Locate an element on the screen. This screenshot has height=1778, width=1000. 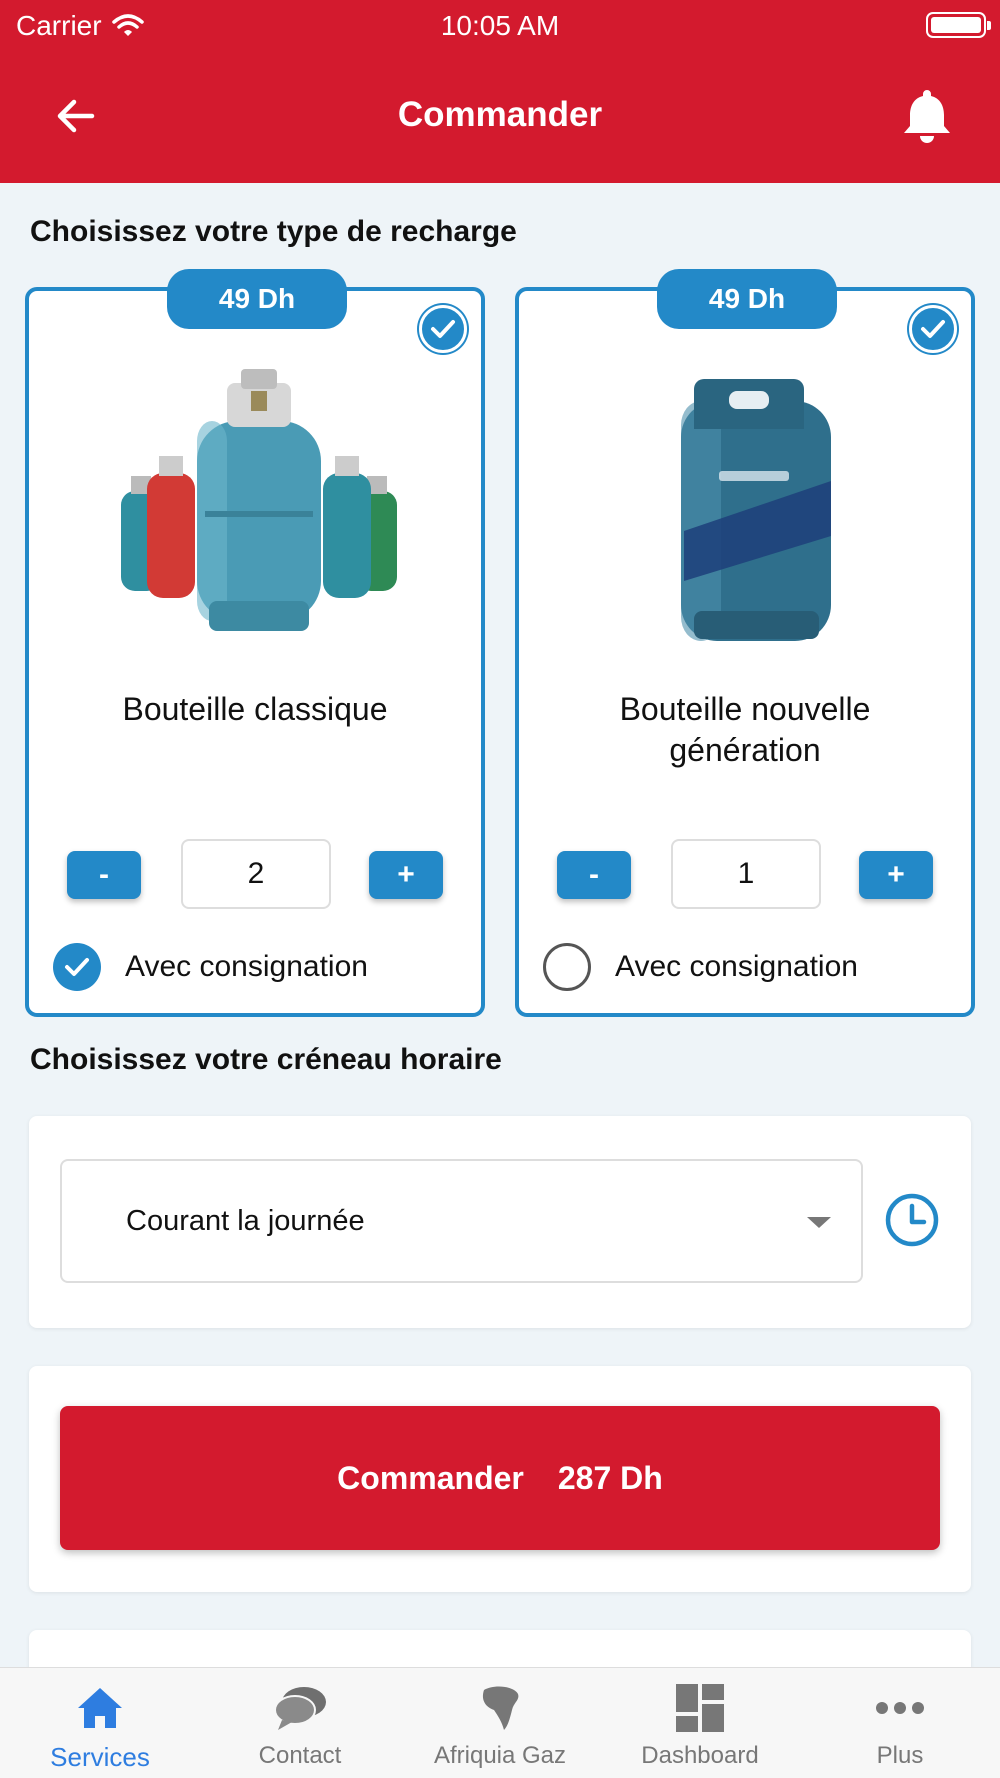
order-button: Commander 287 Dh is located at coordinates (500, 1478).